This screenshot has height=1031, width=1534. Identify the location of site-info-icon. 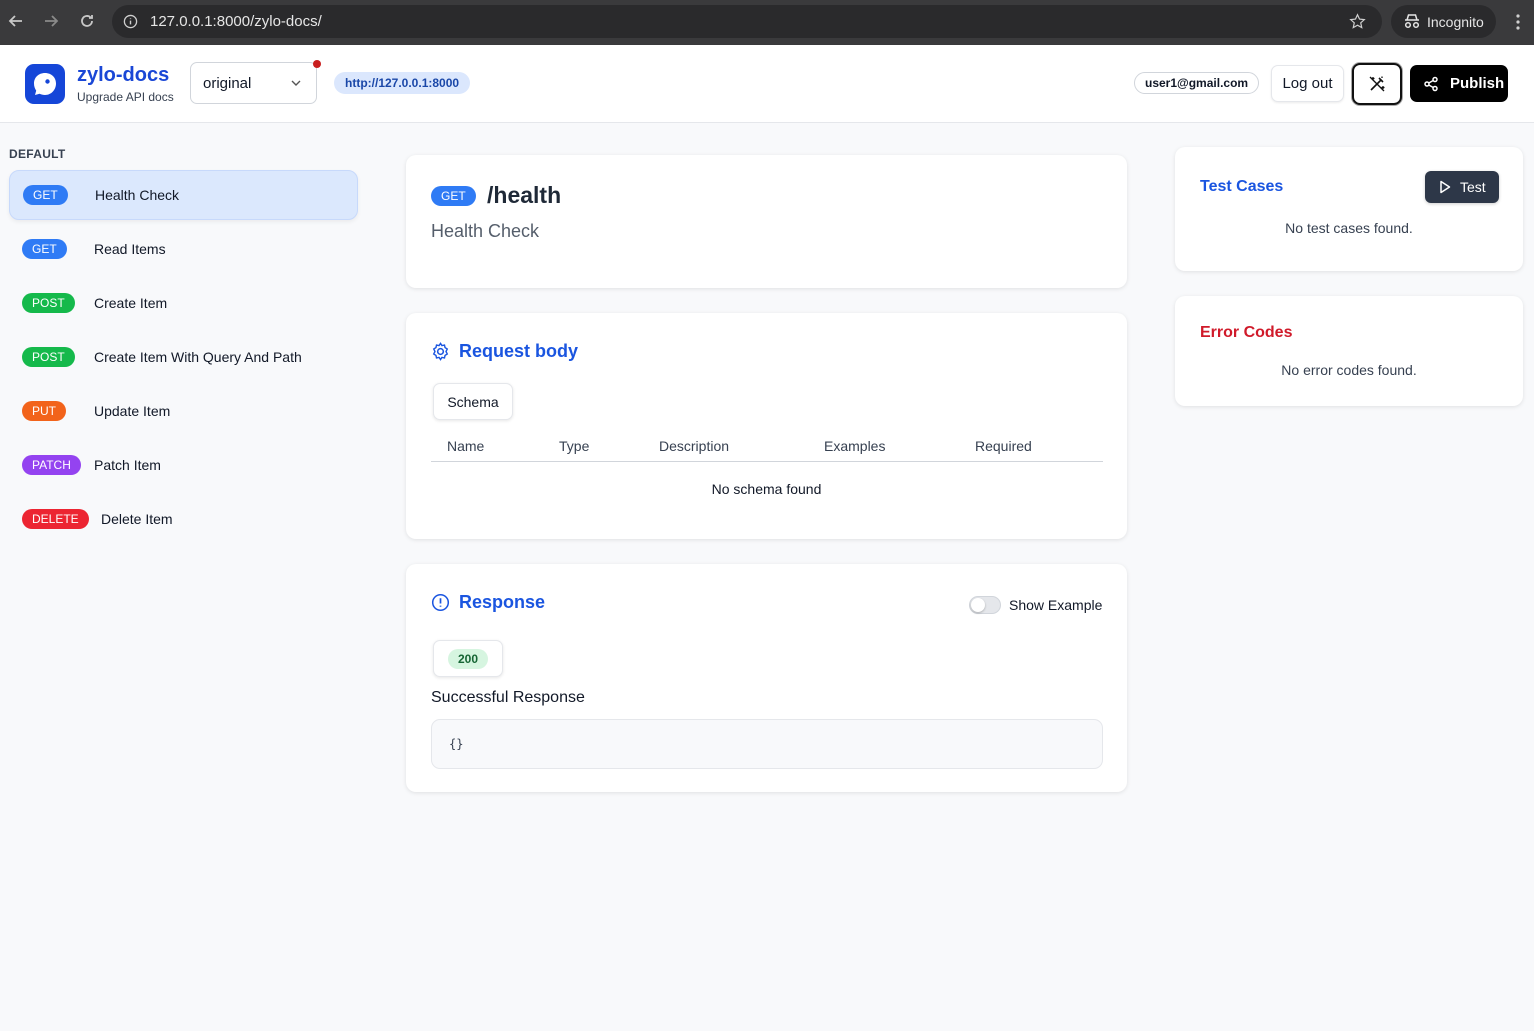
(130, 21).